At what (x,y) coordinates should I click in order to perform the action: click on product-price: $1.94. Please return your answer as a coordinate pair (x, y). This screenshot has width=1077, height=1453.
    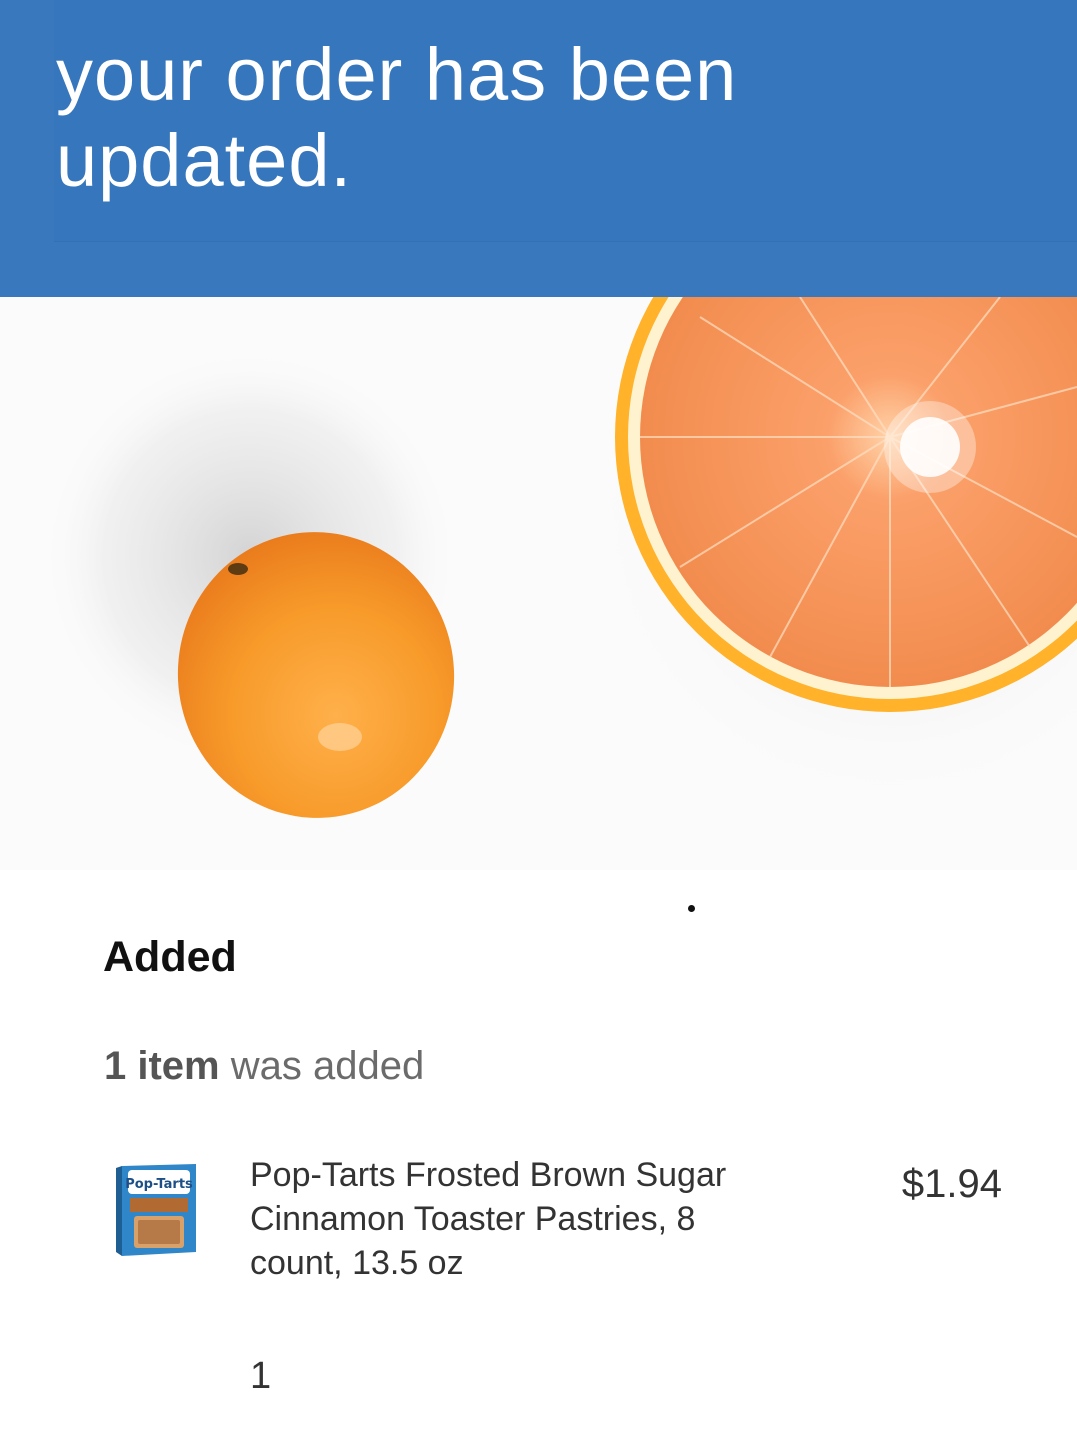
    Looking at the image, I should click on (951, 1184).